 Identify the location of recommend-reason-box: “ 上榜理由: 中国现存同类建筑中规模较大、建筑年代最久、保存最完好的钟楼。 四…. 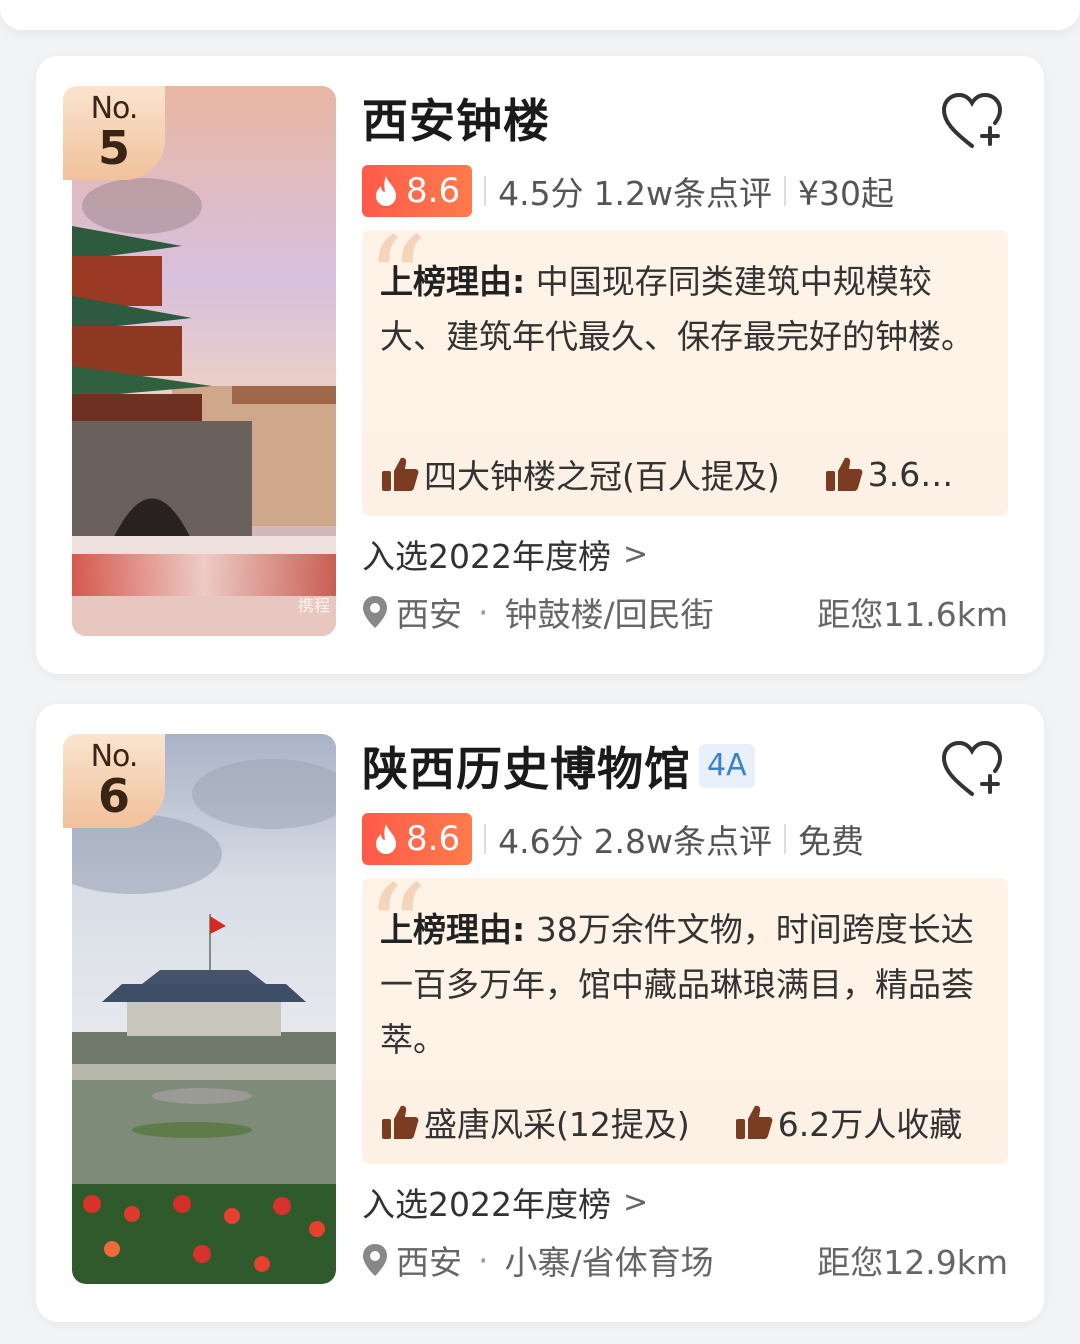
(685, 373).